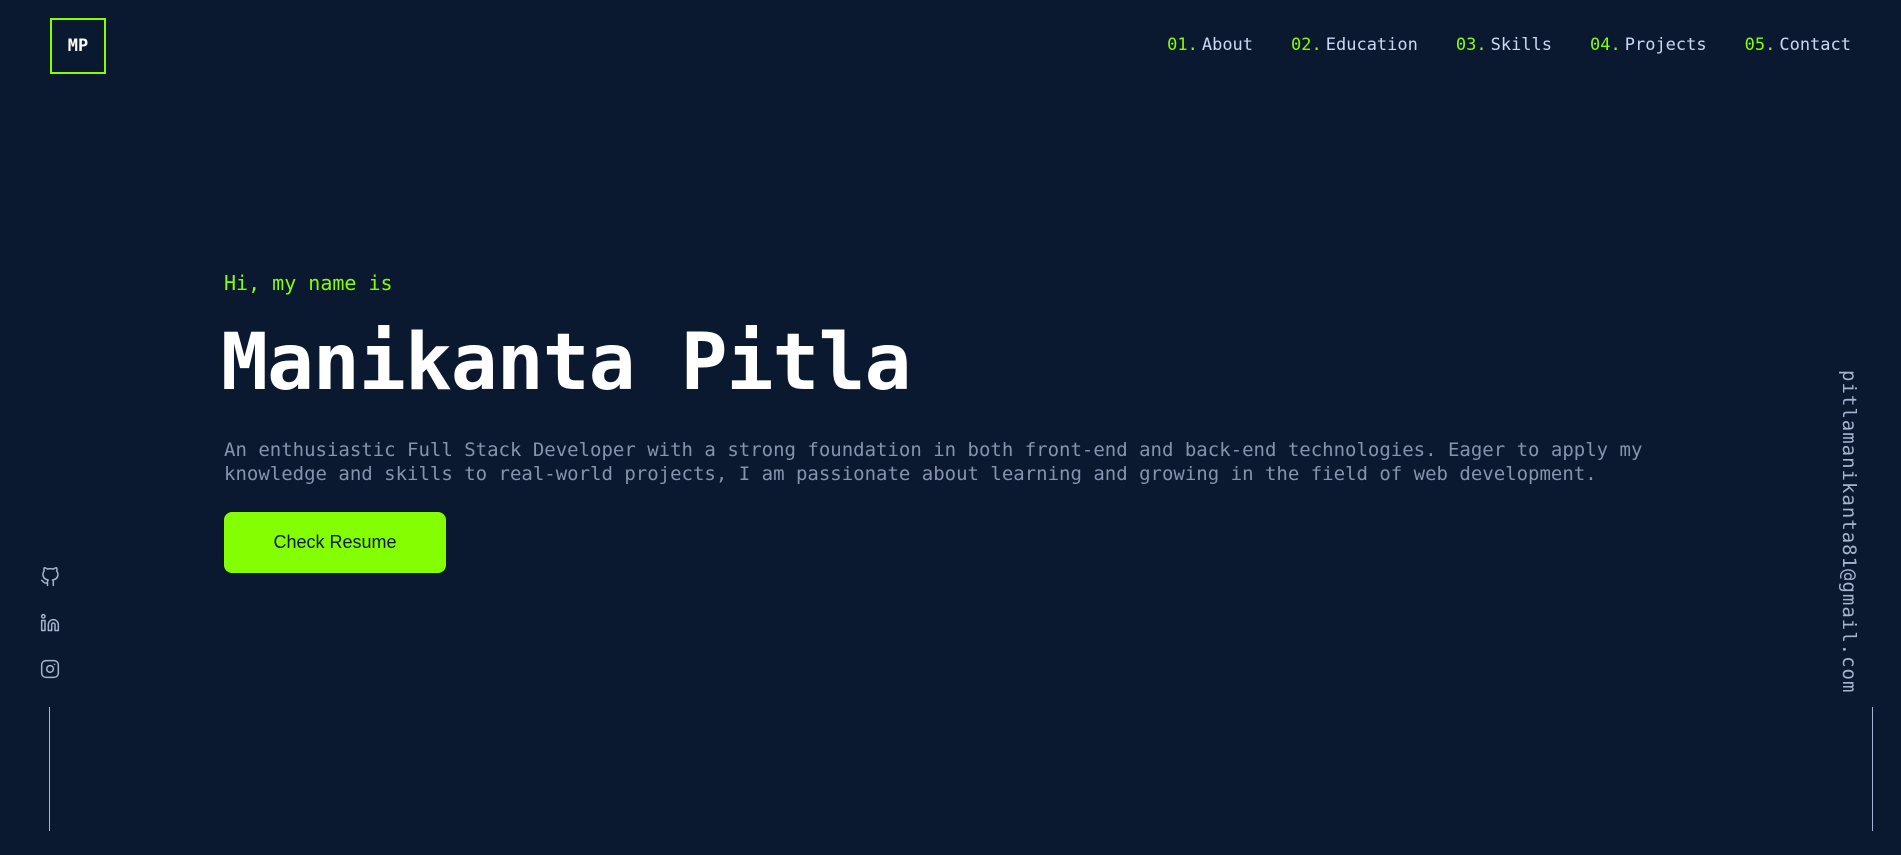  I want to click on nav-item-education: 02. Education, so click(1354, 45).